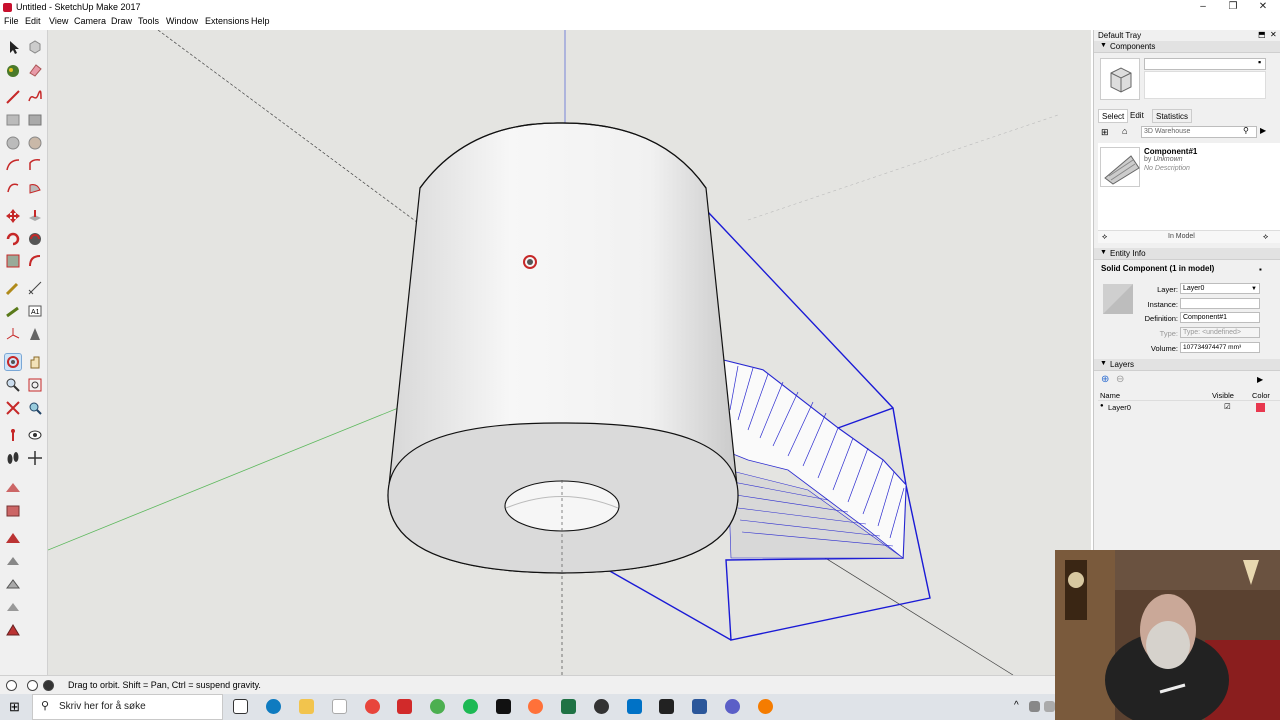 This screenshot has height=720, width=1280. What do you see at coordinates (182, 21) in the screenshot?
I see `menu-window: Window` at bounding box center [182, 21].